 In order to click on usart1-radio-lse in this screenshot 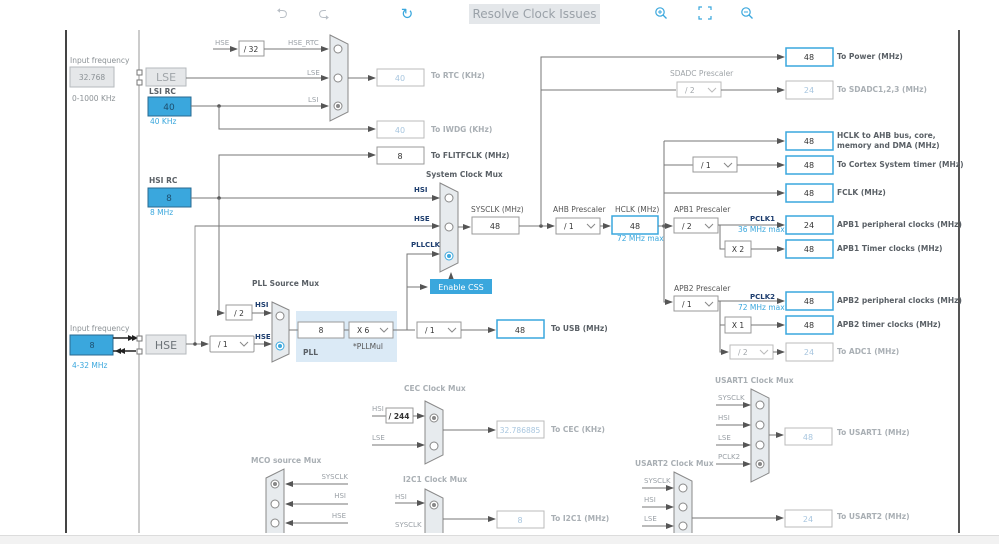, I will do `click(760, 445)`.